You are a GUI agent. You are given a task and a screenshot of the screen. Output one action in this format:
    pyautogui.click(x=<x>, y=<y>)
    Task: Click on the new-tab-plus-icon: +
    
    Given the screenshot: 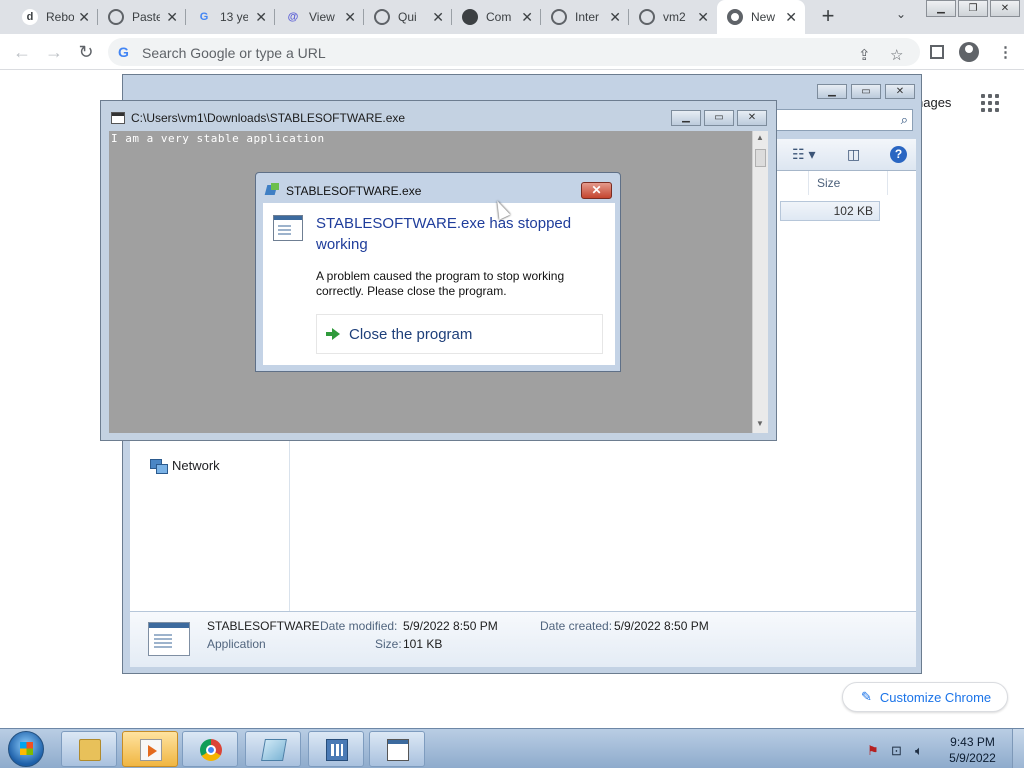 What is the action you would take?
    pyautogui.click(x=828, y=16)
    